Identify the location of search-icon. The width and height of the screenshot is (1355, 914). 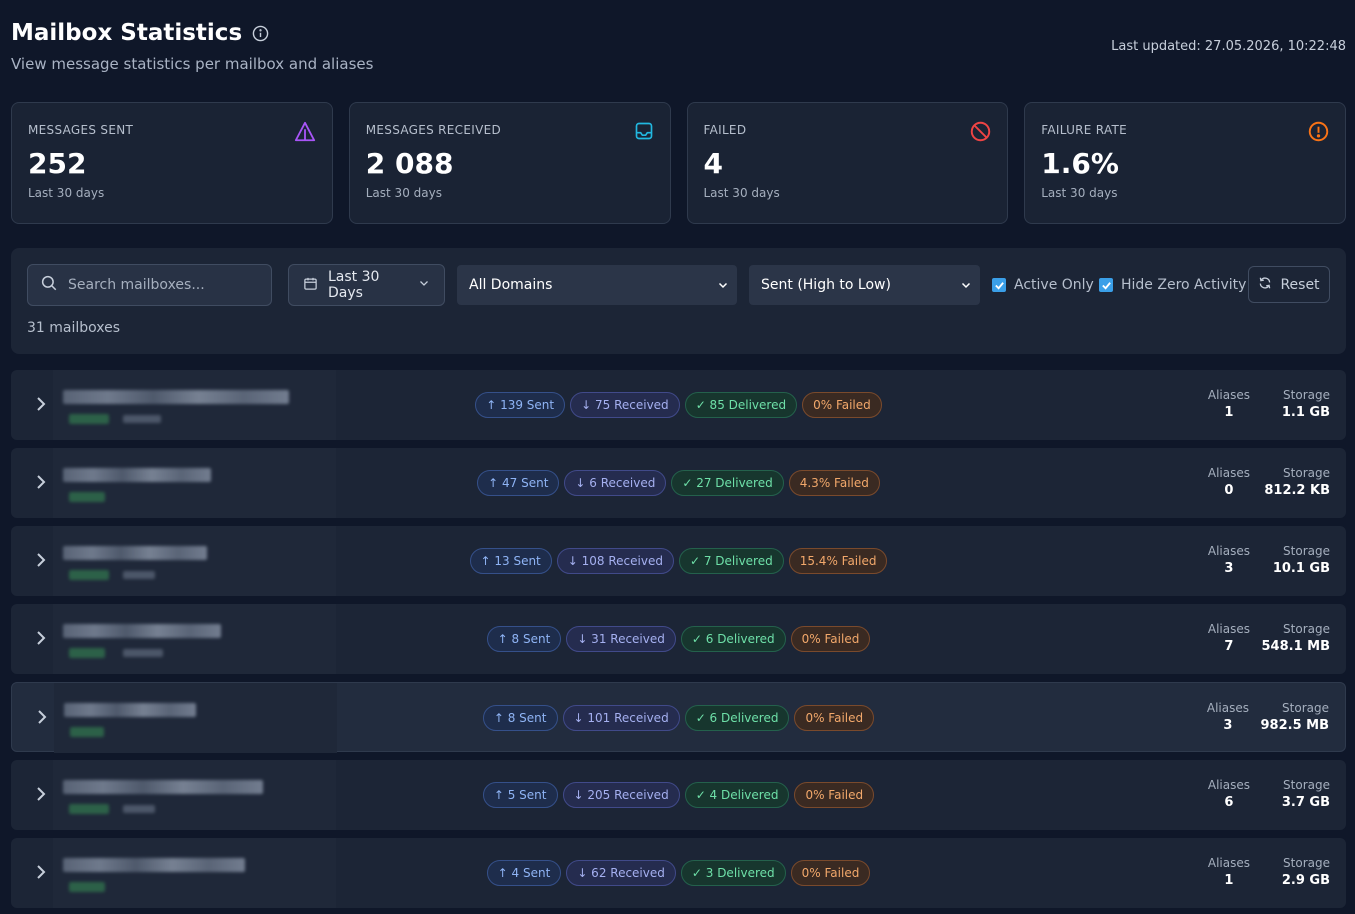
(49, 285).